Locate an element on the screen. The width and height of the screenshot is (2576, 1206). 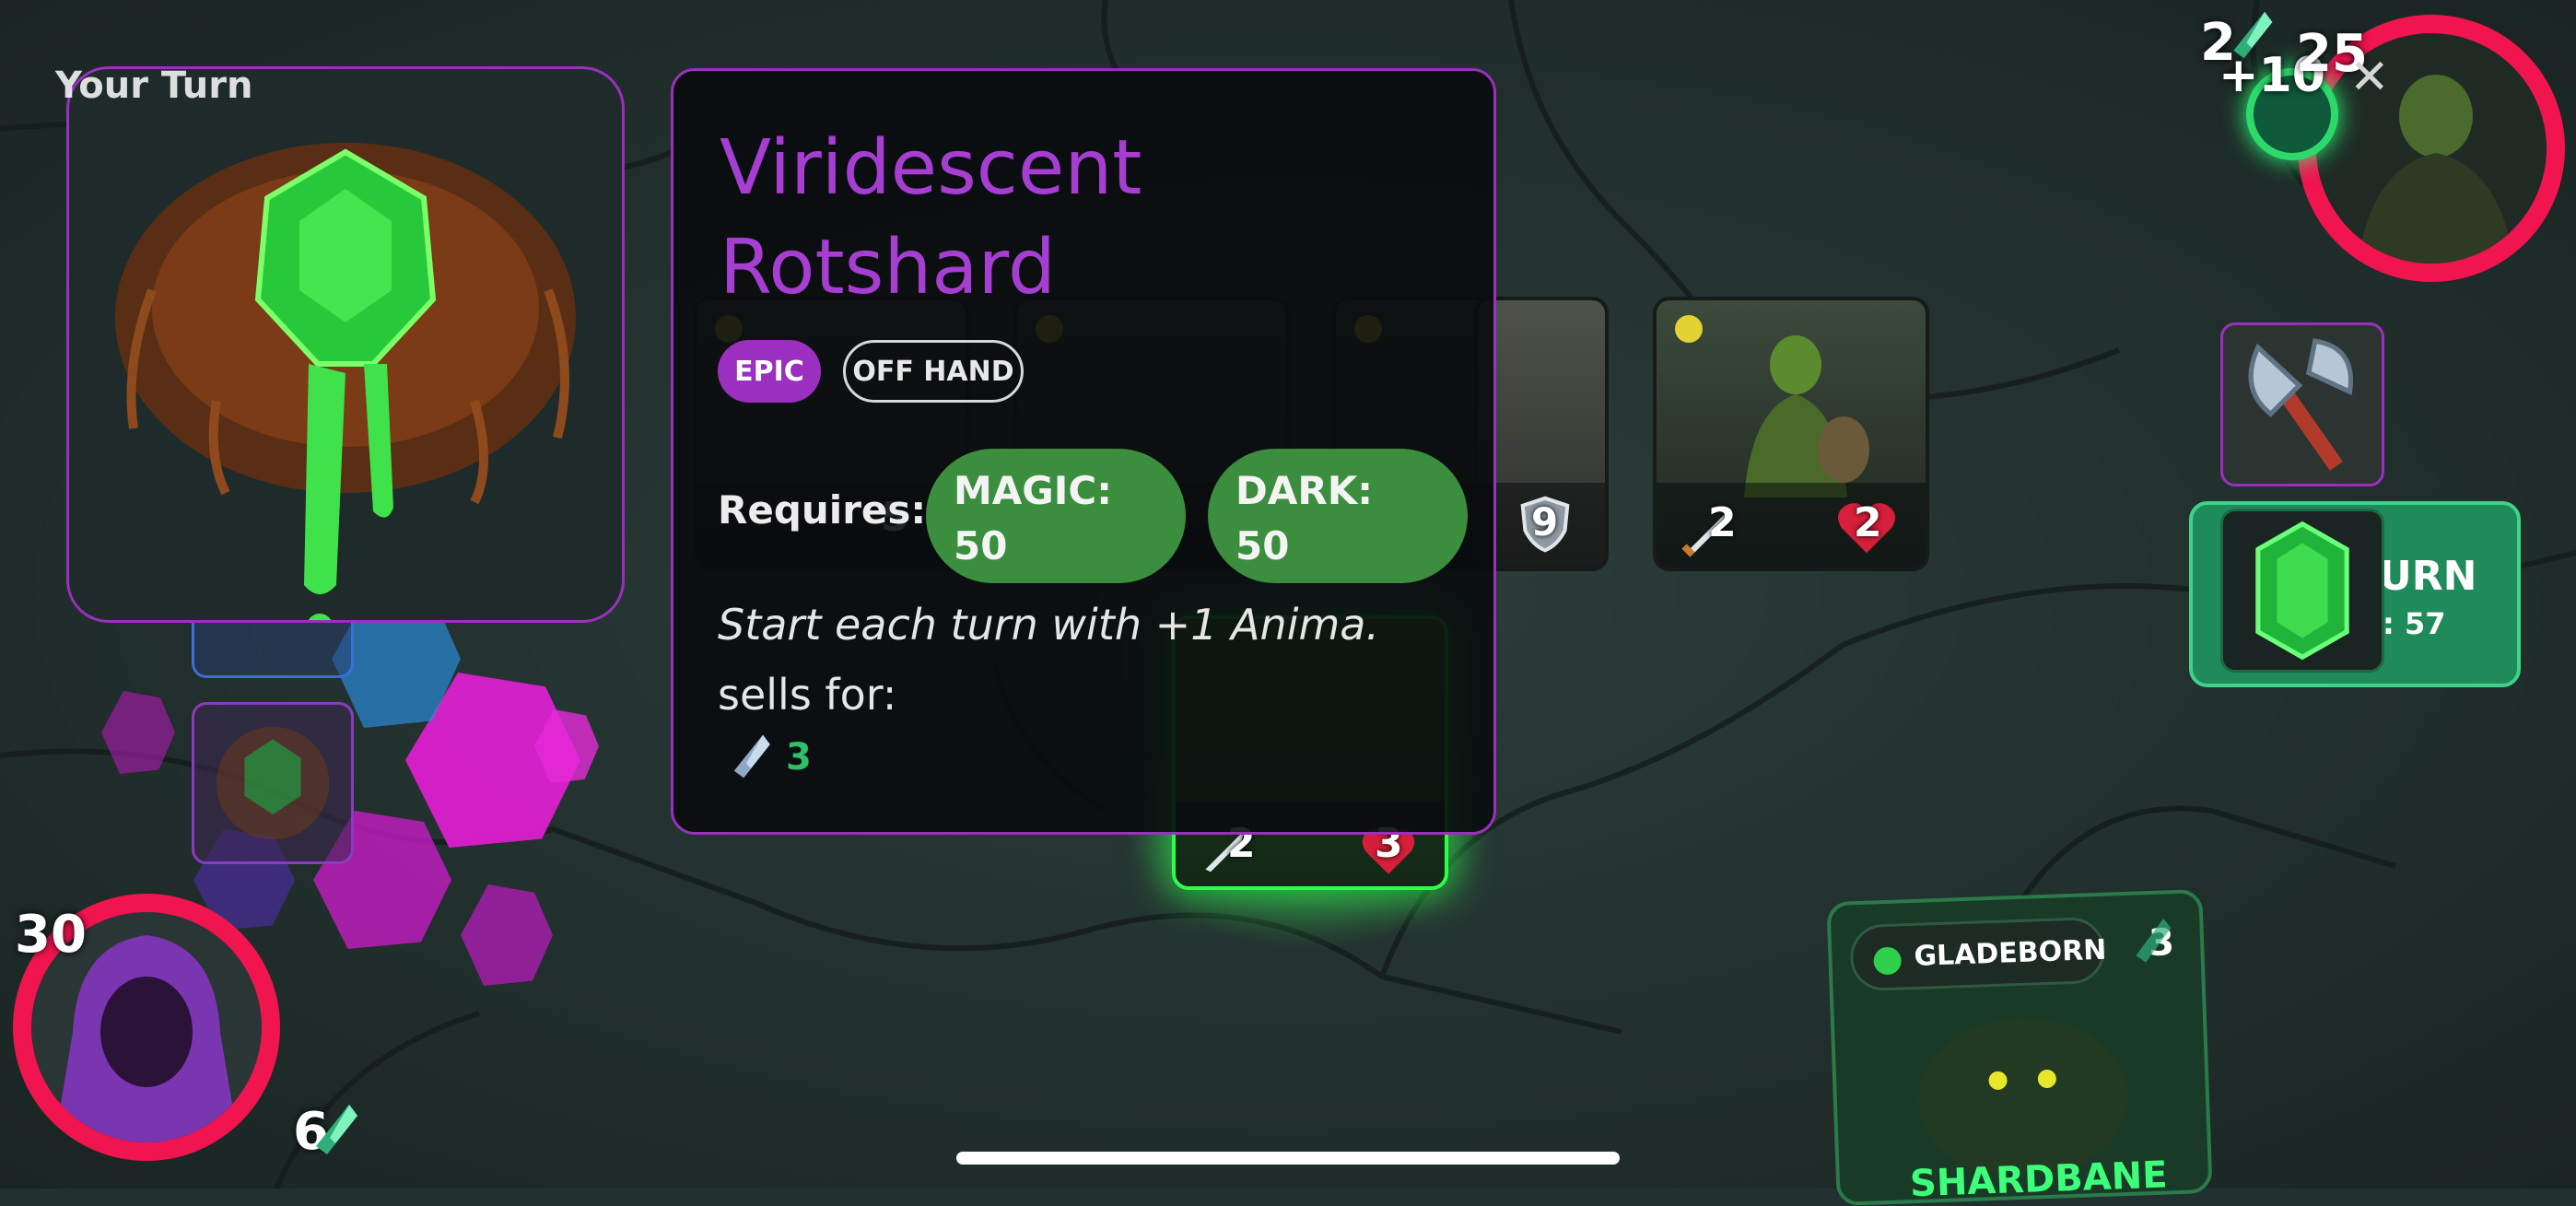
orc-warrior-icon is located at coordinates (1806, 417).